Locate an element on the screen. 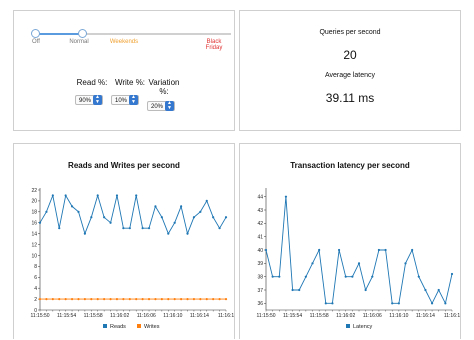 This screenshot has width=474, height=340. variation-percent-label: Variation %: is located at coordinates (164, 87).